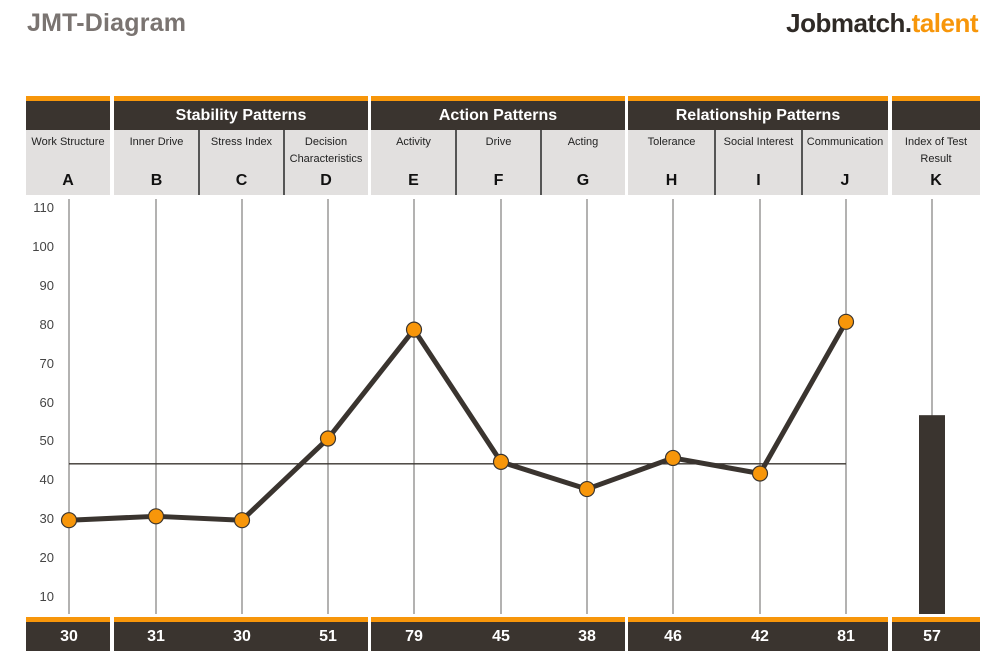  What do you see at coordinates (242, 636) in the screenshot?
I see `value-label-c: 30` at bounding box center [242, 636].